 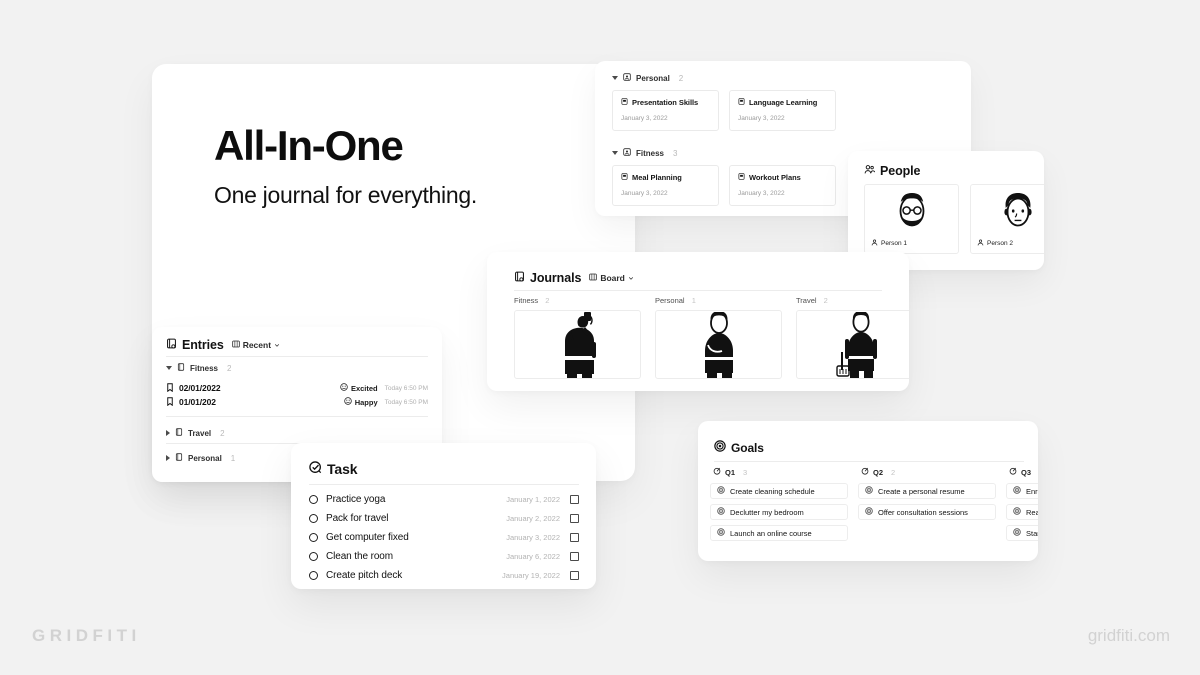 I want to click on view-selector-recent: Recent, so click(x=255, y=345).